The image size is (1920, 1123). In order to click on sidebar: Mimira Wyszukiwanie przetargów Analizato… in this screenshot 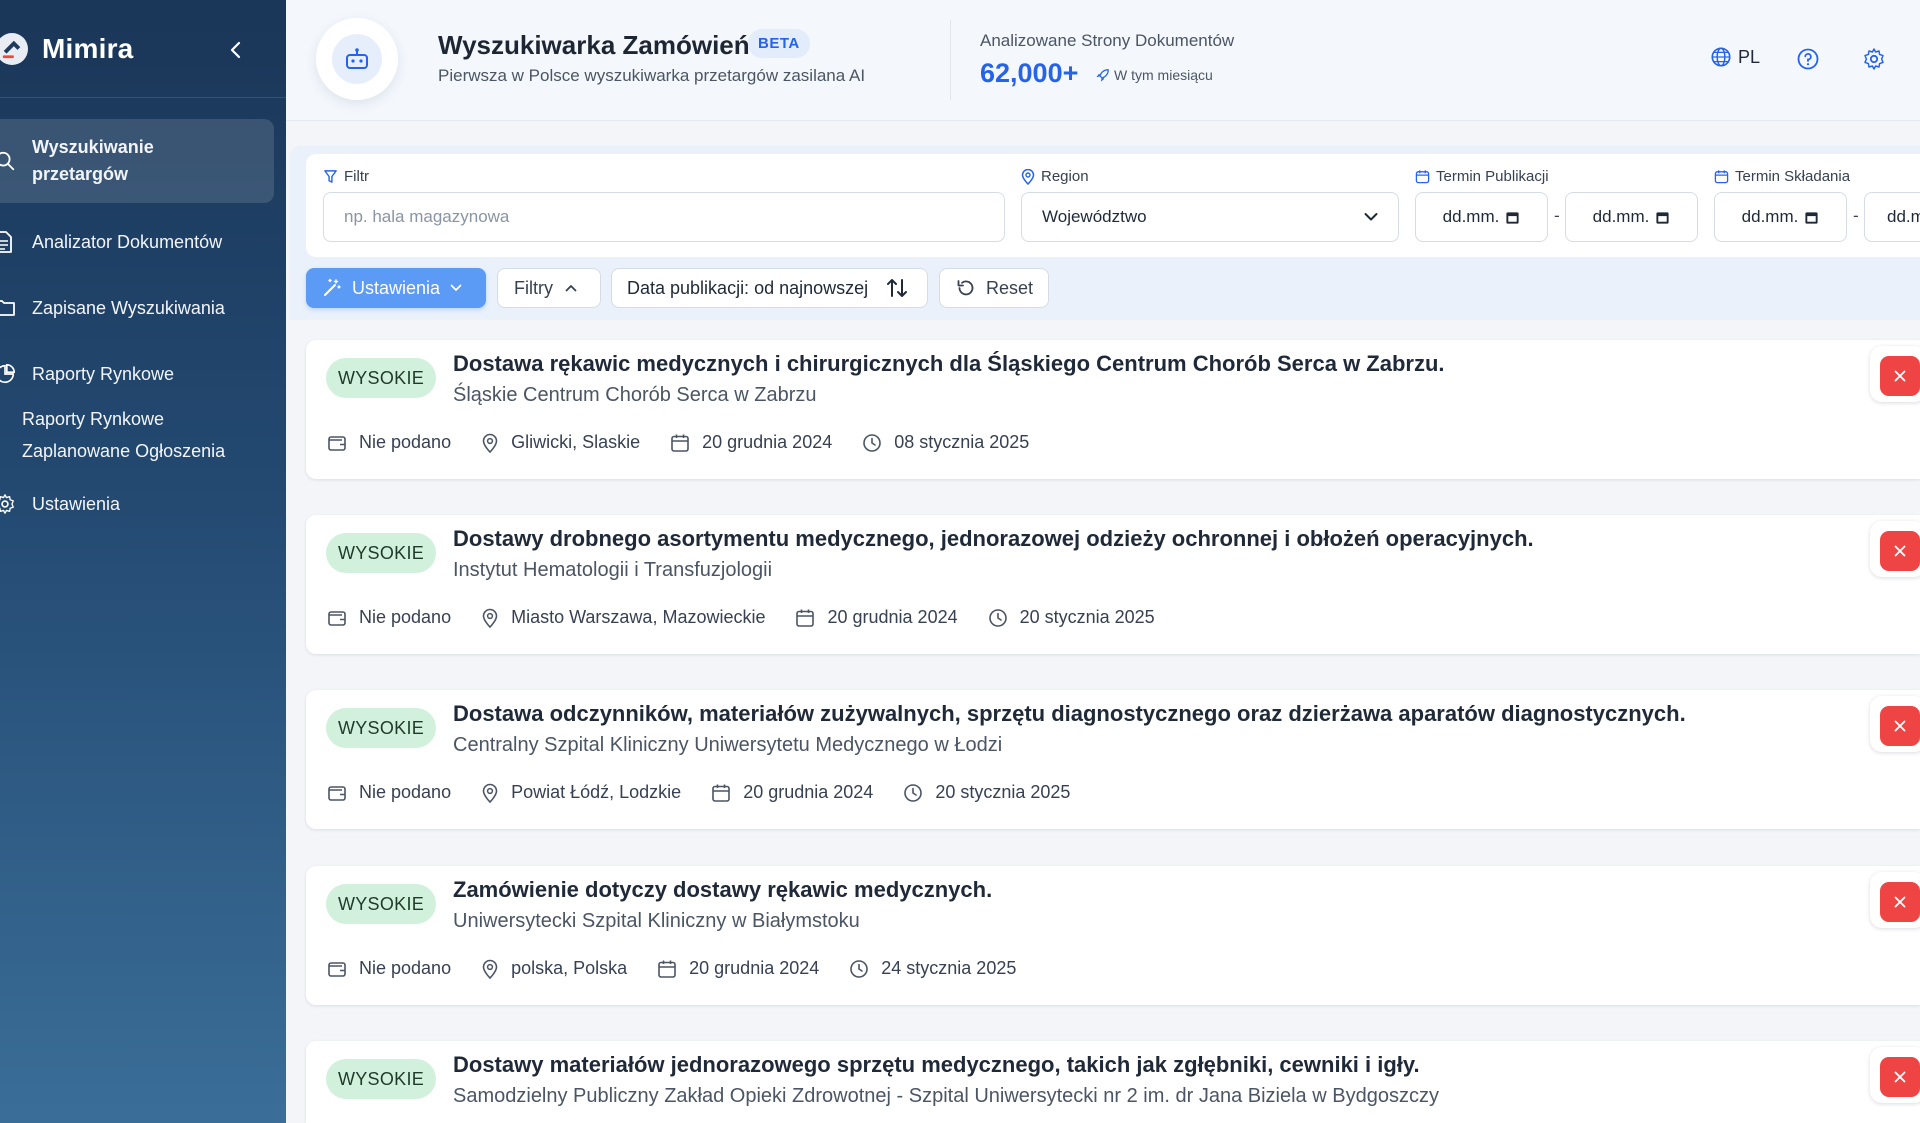, I will do `click(143, 561)`.